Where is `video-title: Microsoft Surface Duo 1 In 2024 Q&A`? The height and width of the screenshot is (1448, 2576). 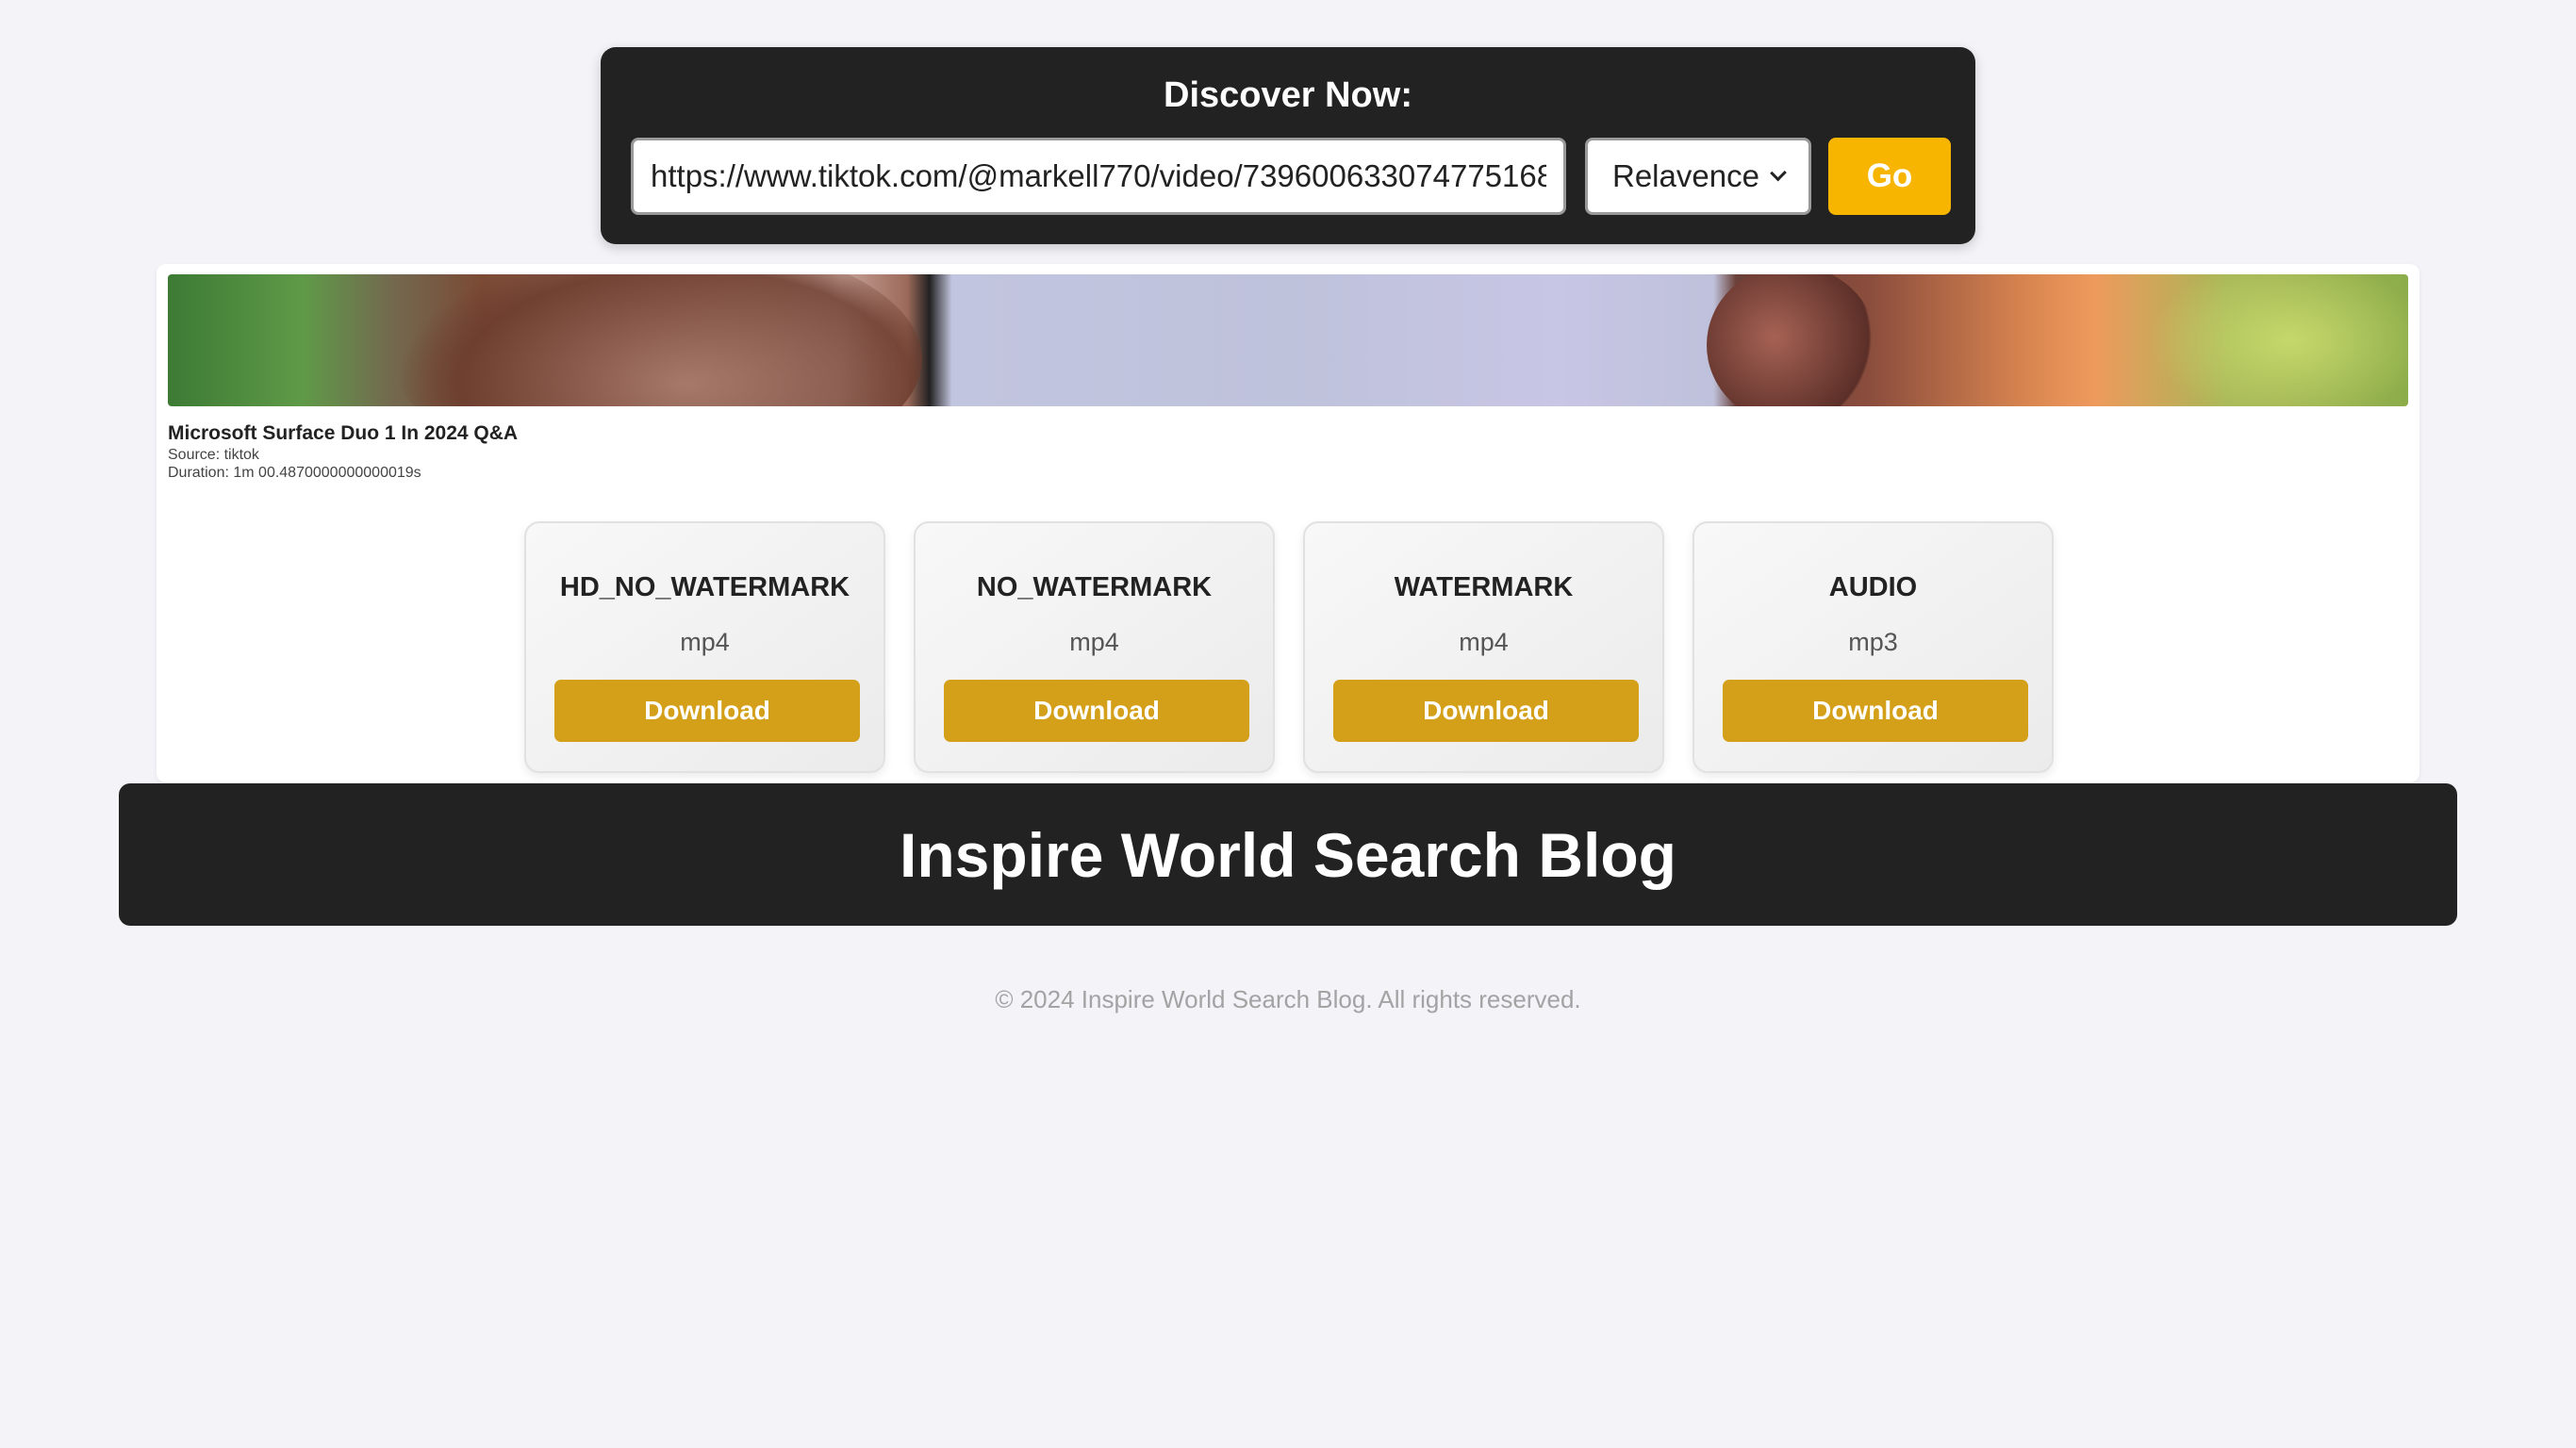
video-title: Microsoft Surface Duo 1 In 2024 Q&A is located at coordinates (343, 433).